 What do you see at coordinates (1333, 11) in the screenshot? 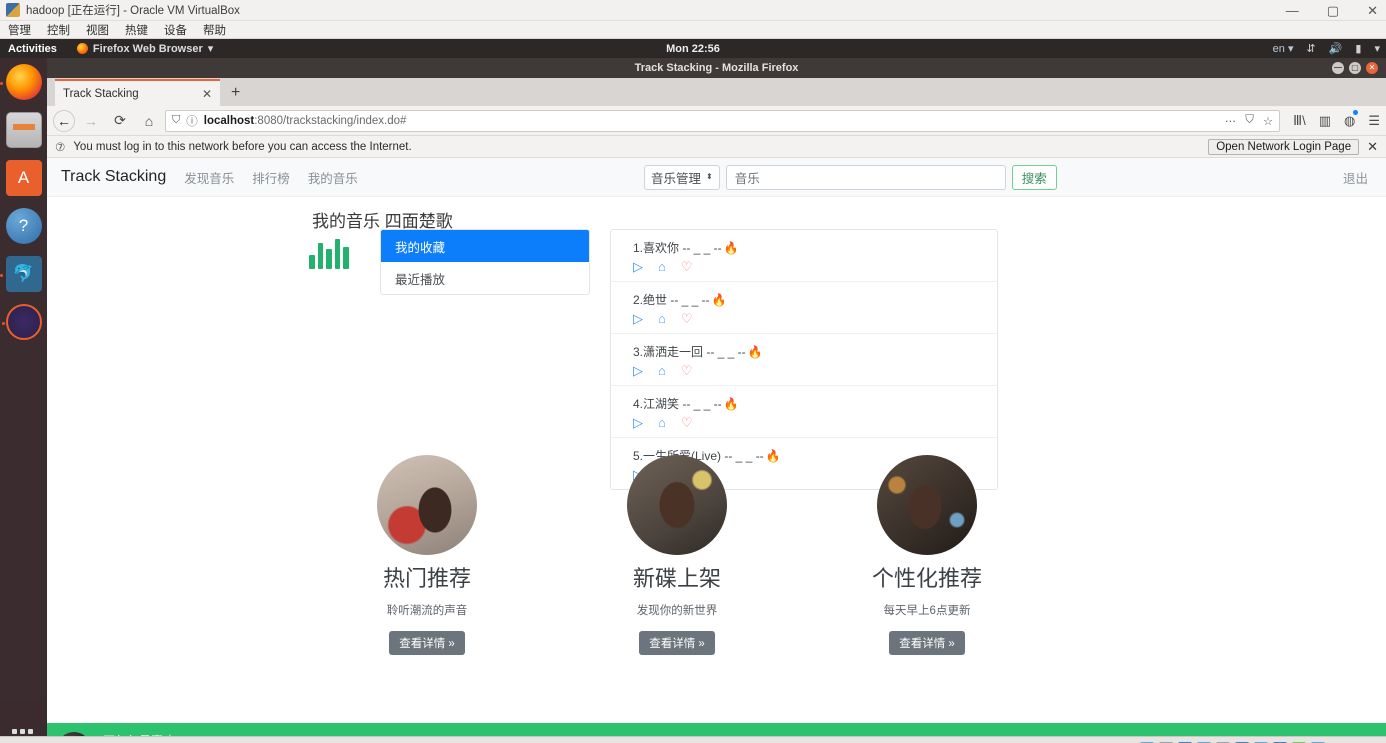
I see `vbox-maximize-button: ▢` at bounding box center [1333, 11].